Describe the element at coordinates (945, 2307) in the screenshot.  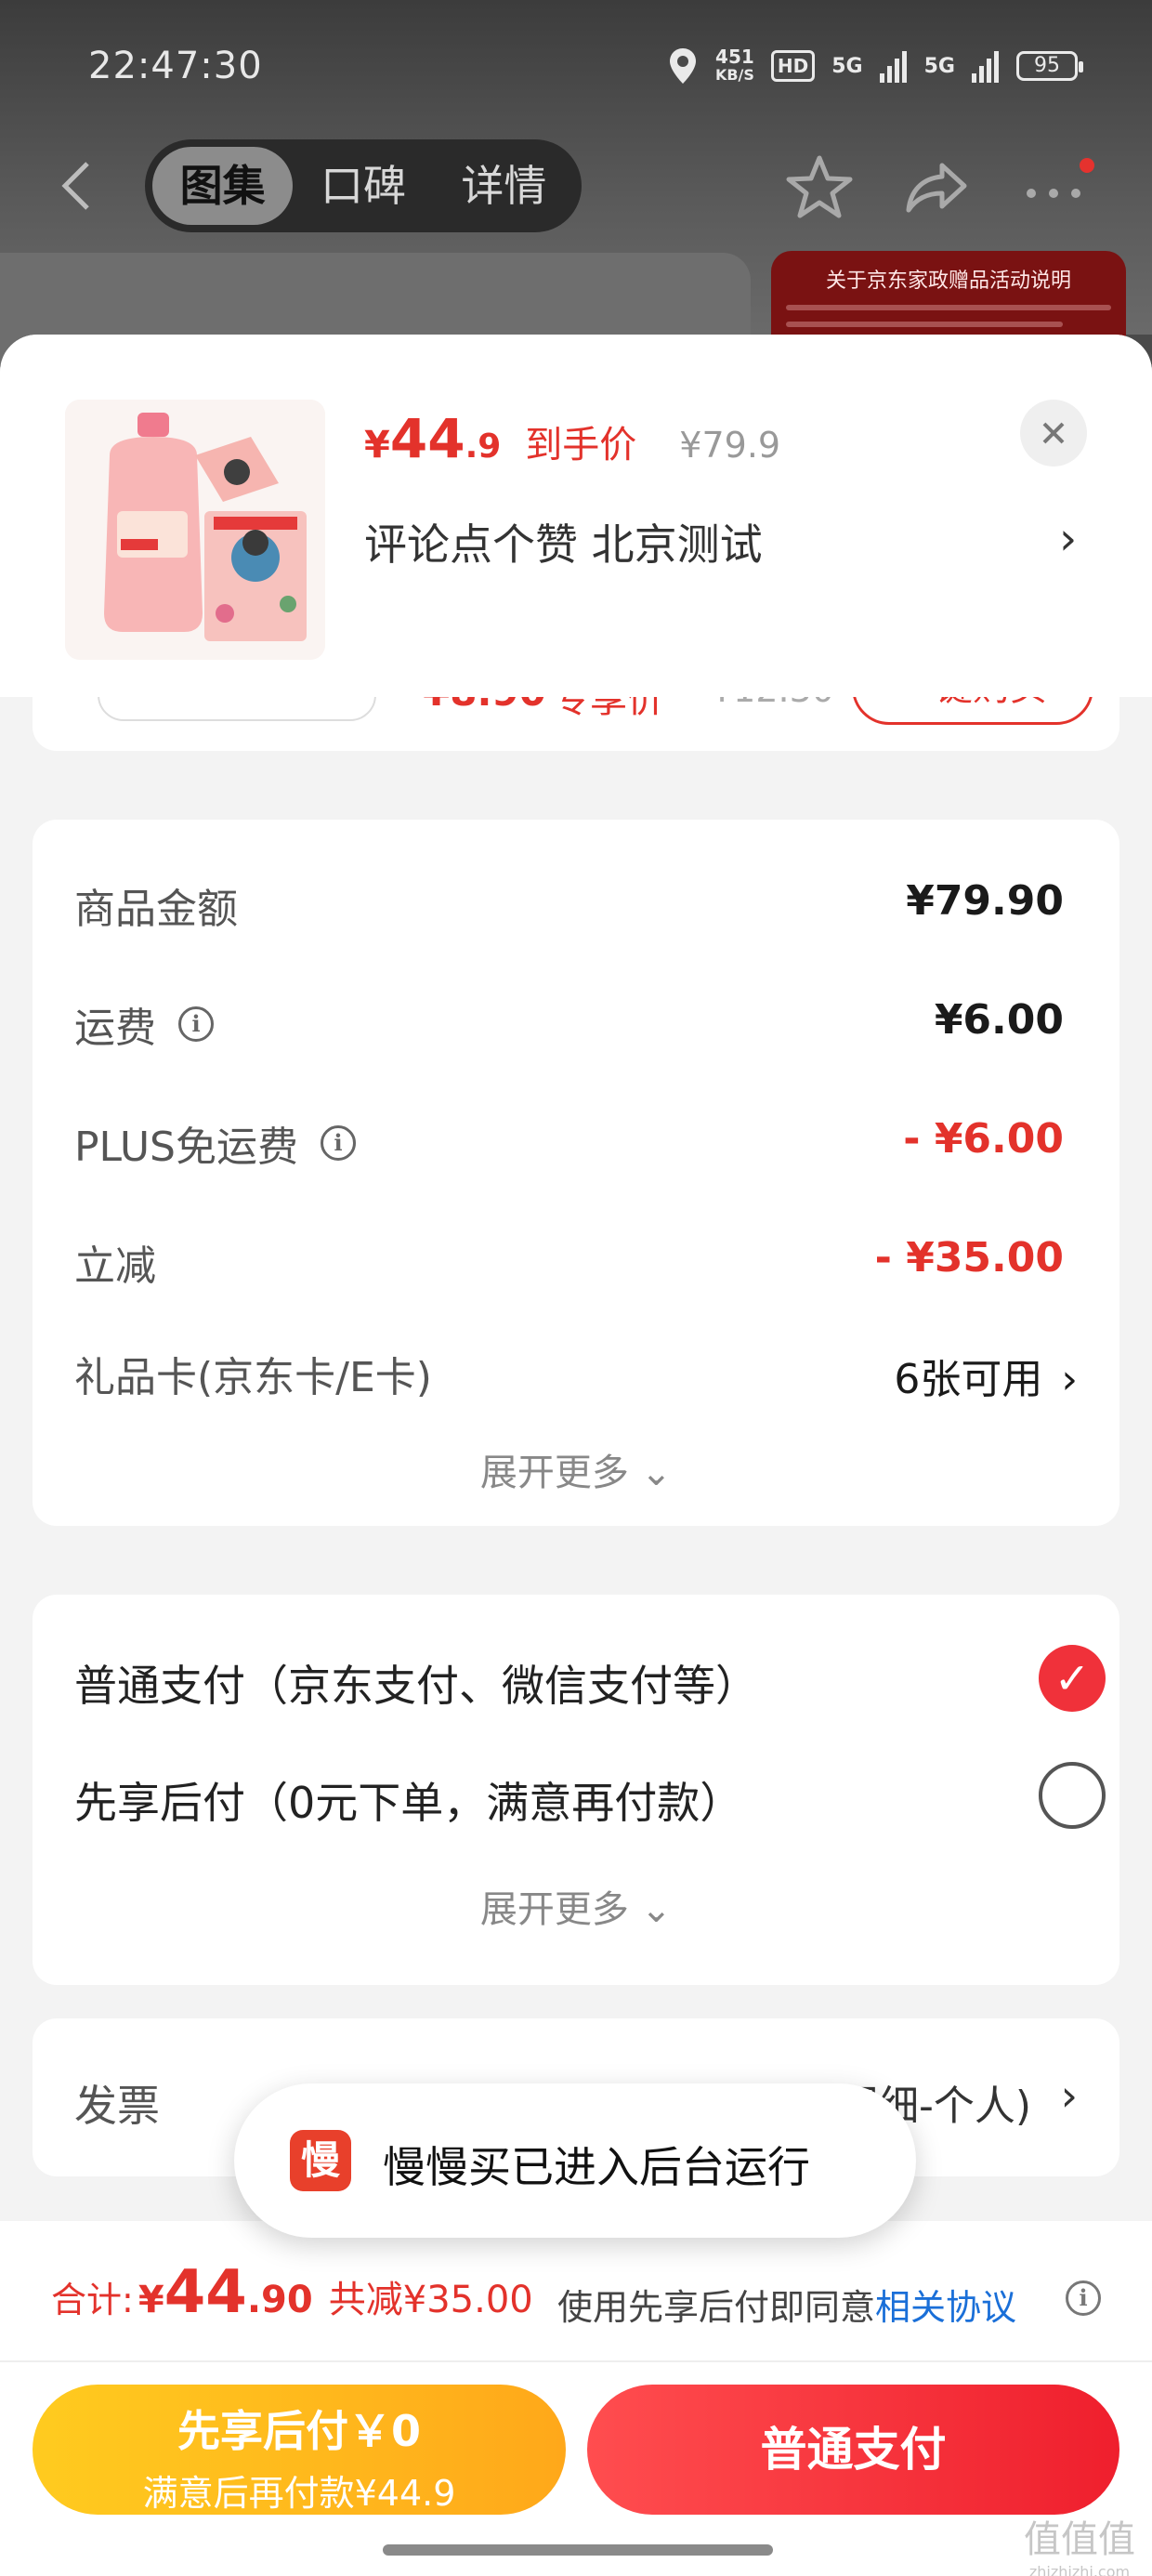
I see `agreement-link: 相关协议` at that location.